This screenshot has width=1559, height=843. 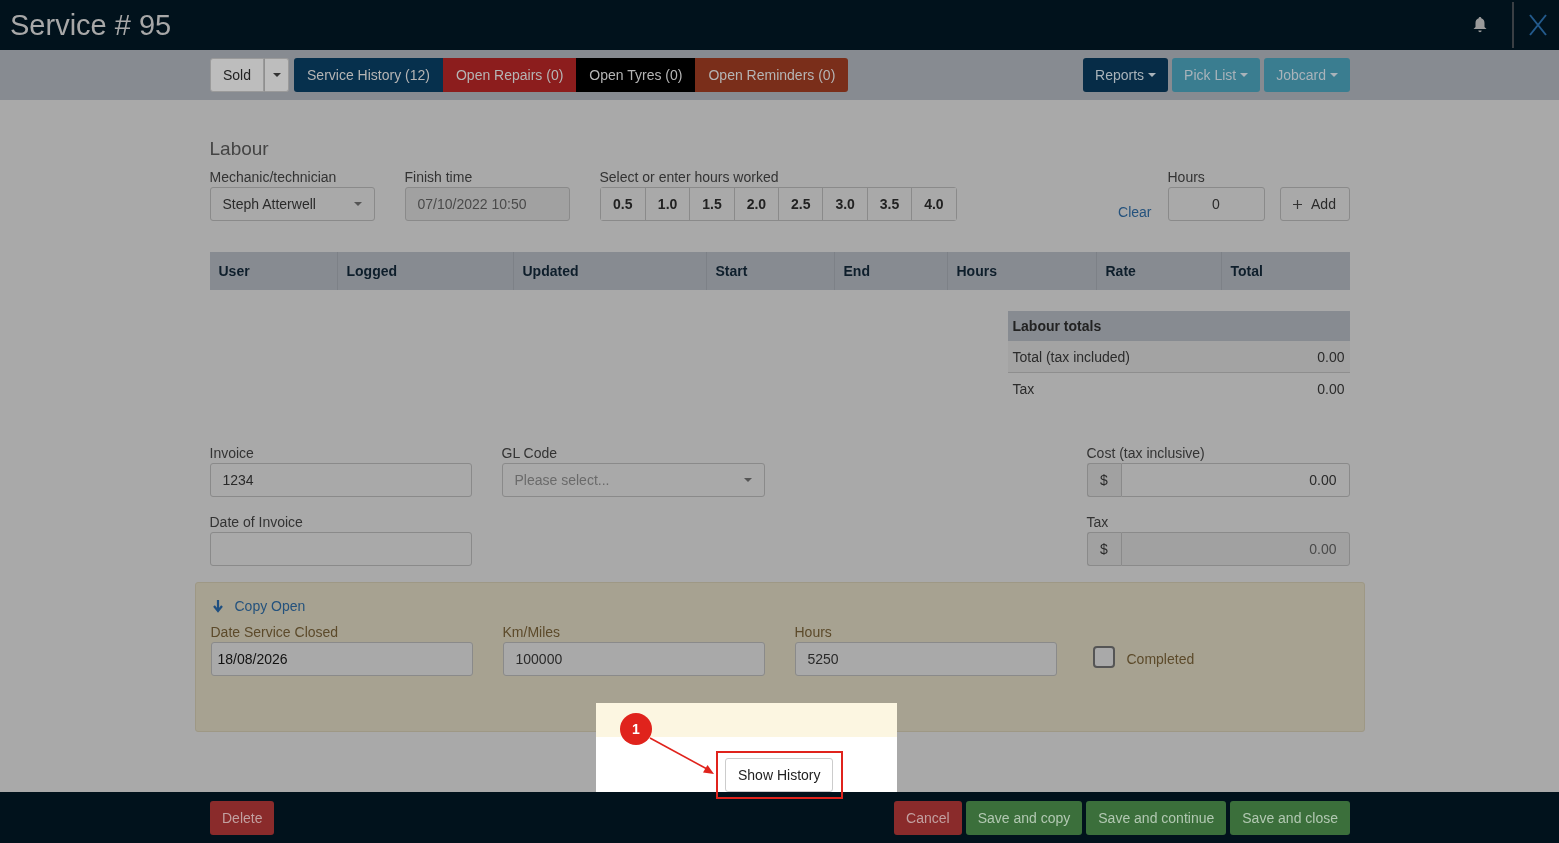 What do you see at coordinates (633, 659) in the screenshot?
I see `panel-field: 100000` at bounding box center [633, 659].